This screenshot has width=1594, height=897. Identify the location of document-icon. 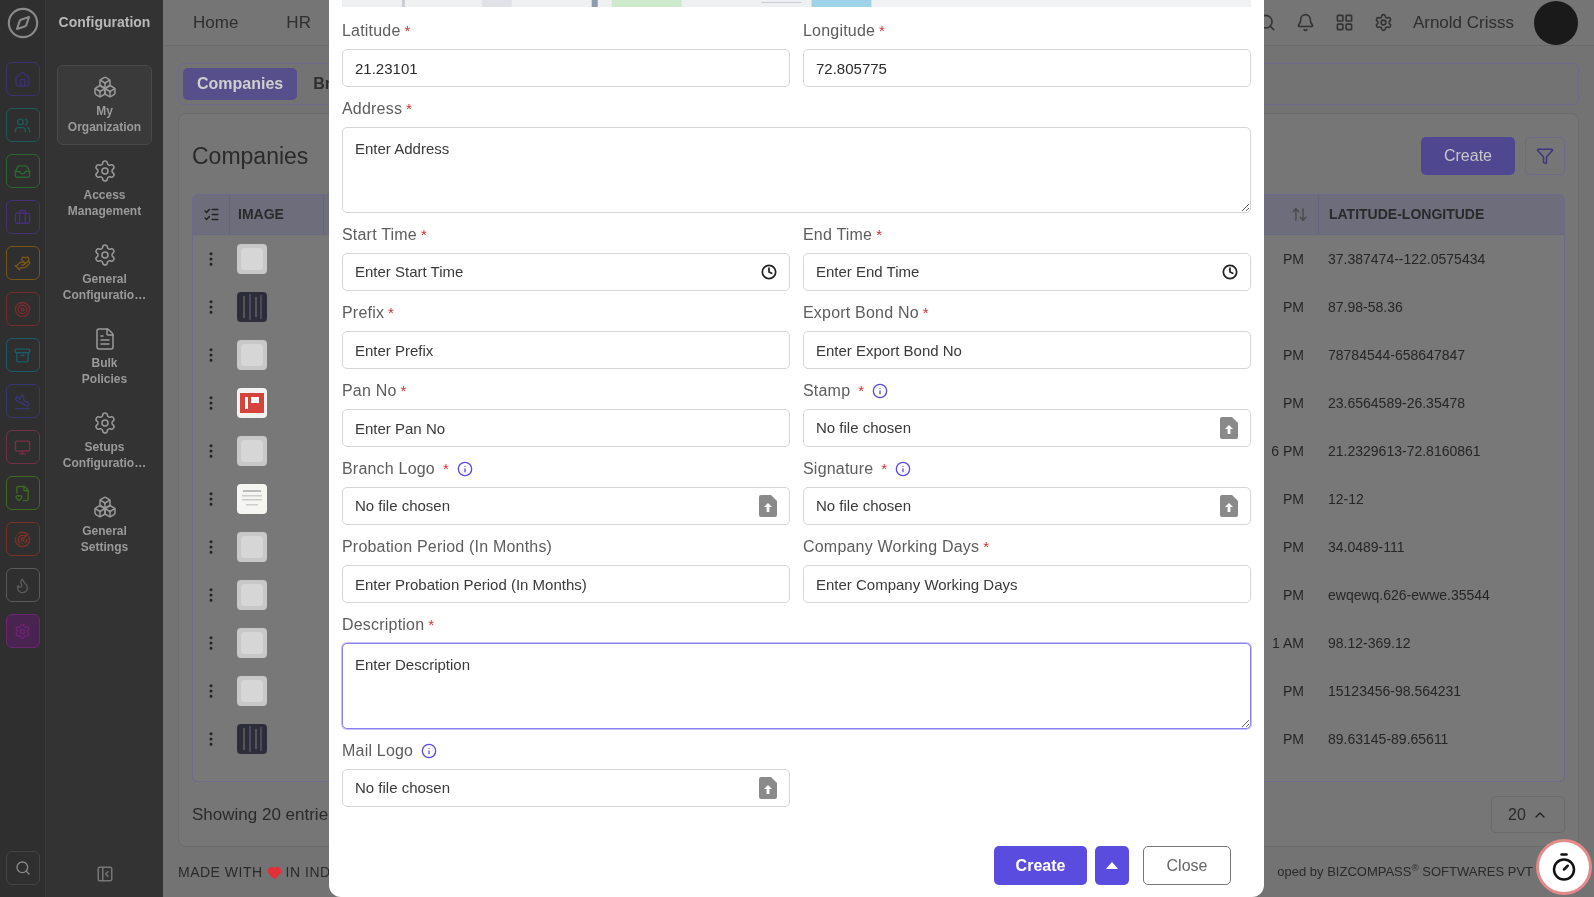
(22, 493).